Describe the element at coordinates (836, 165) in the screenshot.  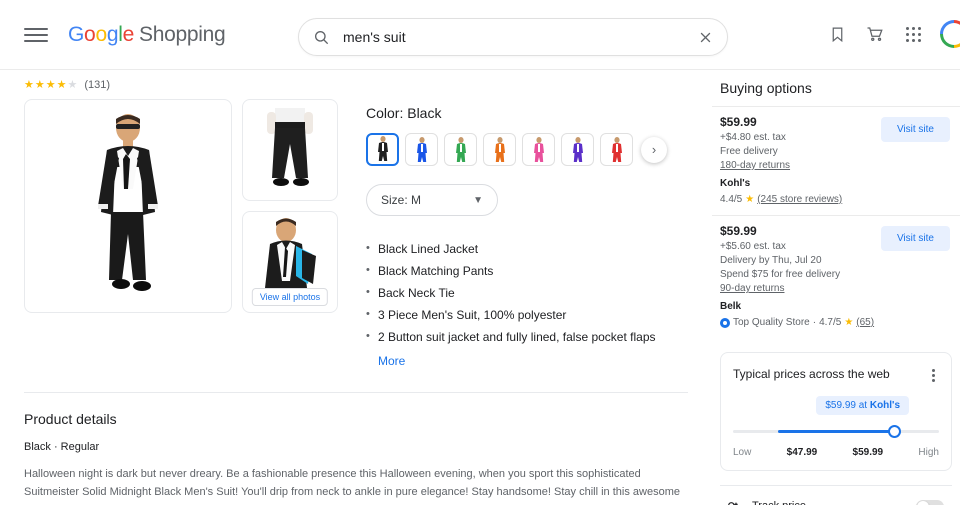
I see `offer-returns: 180-day returns` at that location.